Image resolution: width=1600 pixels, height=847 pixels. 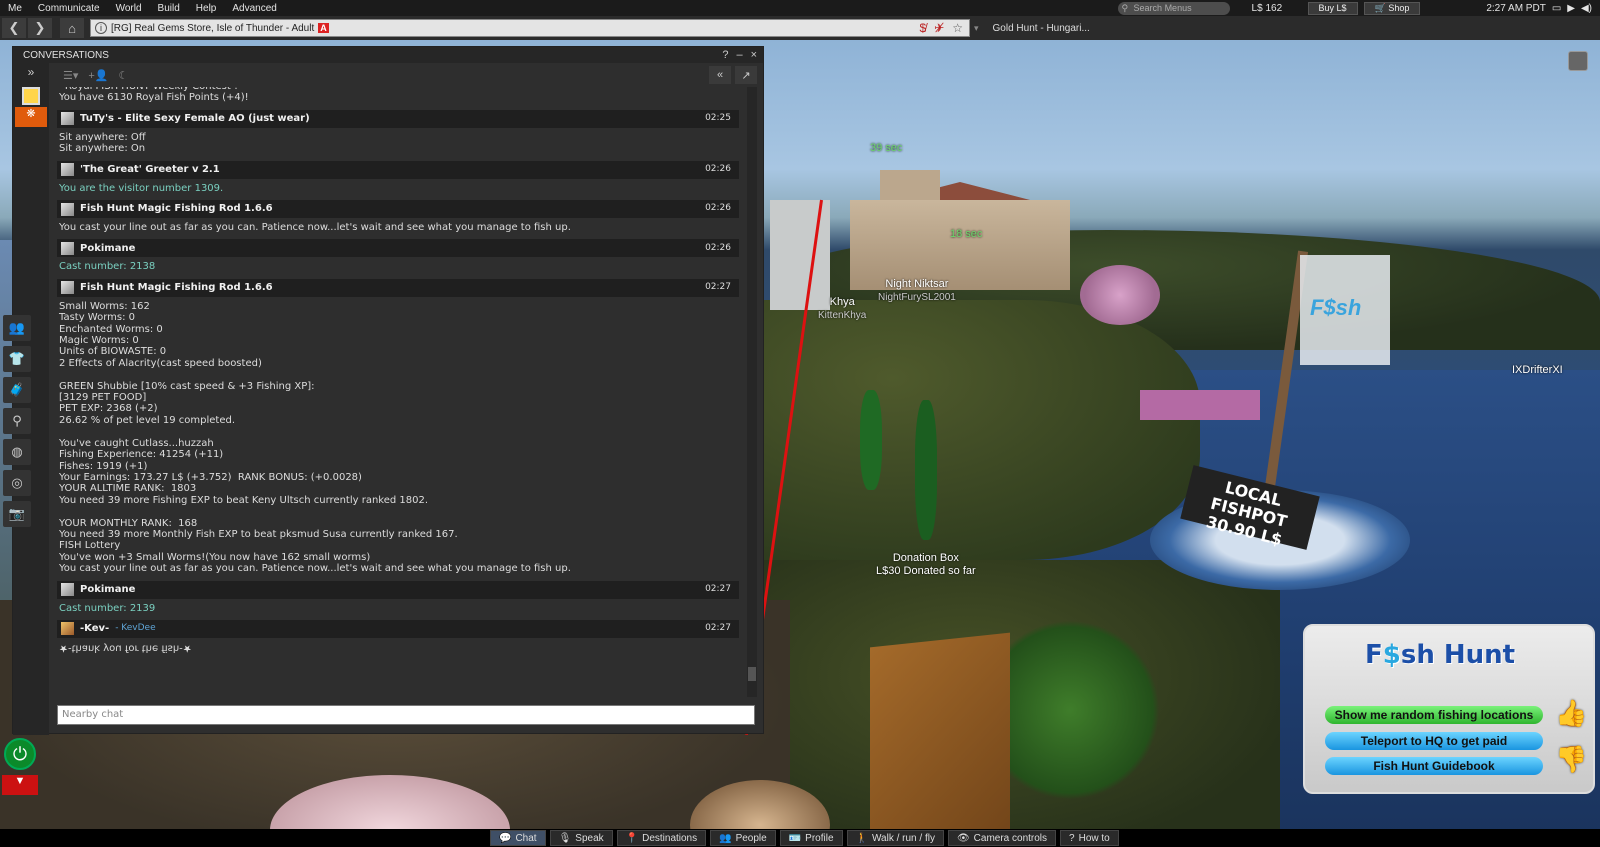 I want to click on menu-help: Help, so click(x=206, y=8).